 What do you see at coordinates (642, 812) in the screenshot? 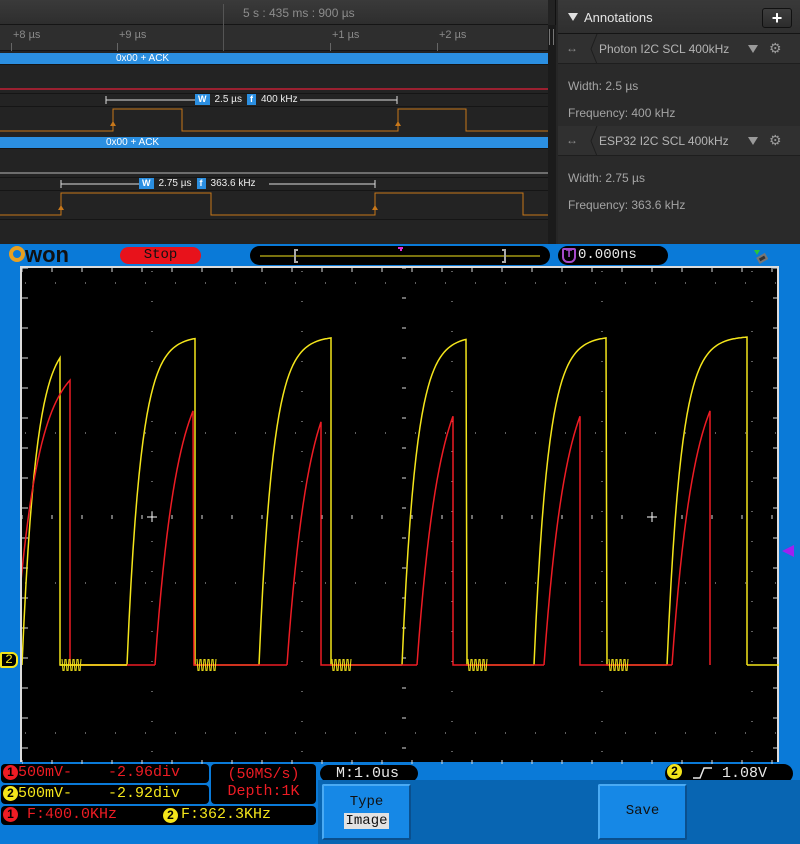
I see `save-button: Save` at bounding box center [642, 812].